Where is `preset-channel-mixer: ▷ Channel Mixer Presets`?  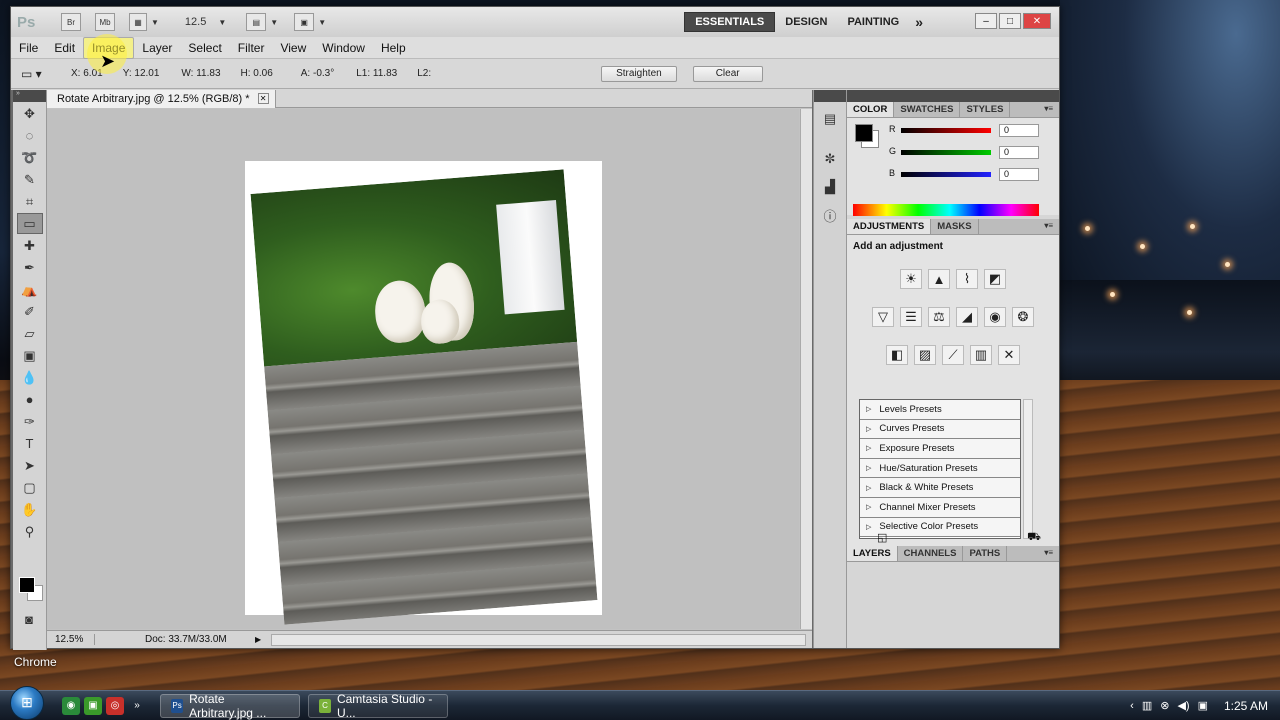
preset-channel-mixer: ▷ Channel Mixer Presets is located at coordinates (940, 507).